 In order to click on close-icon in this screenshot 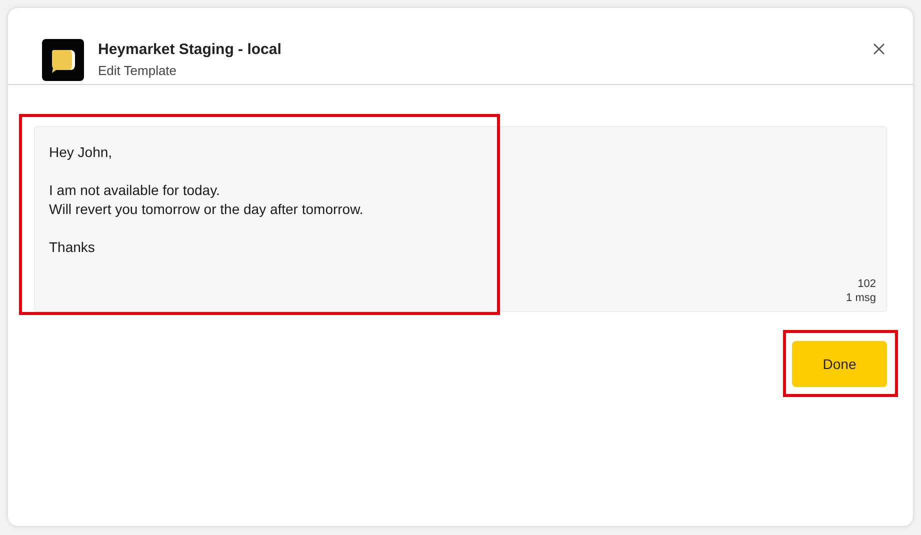, I will do `click(879, 49)`.